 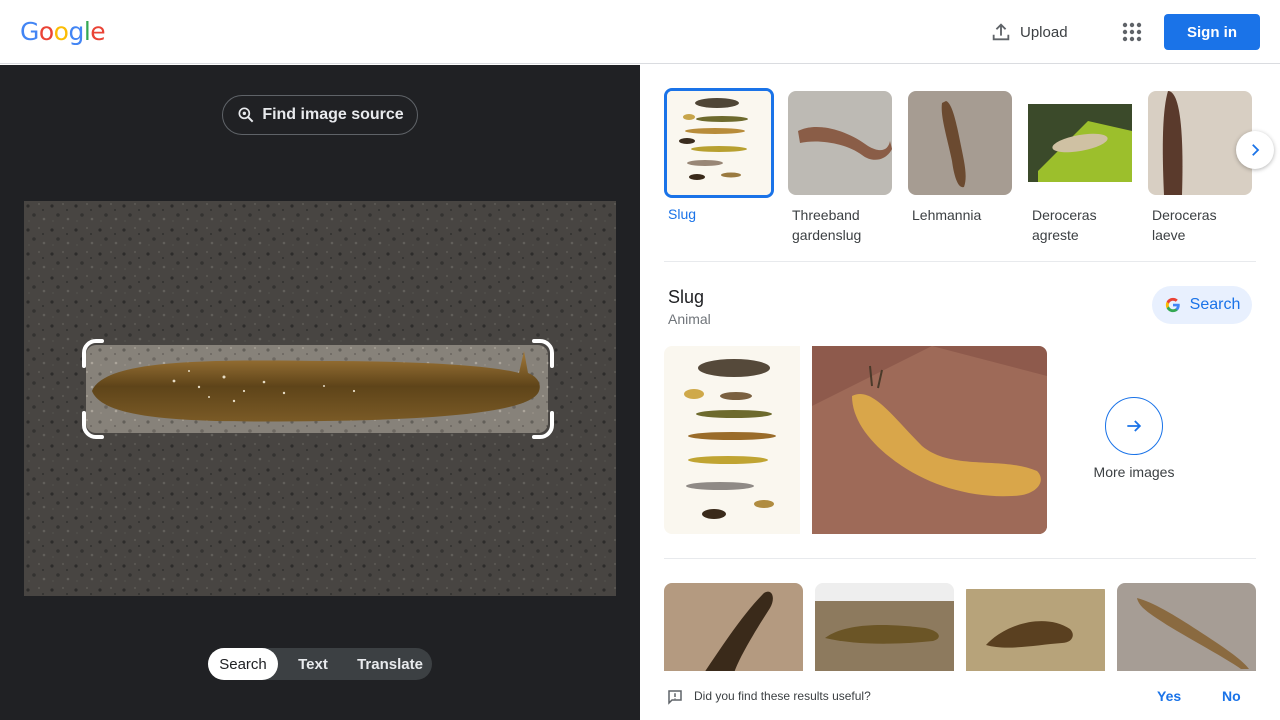 I want to click on related-item-label: Deroceras agreste, so click(x=1064, y=225).